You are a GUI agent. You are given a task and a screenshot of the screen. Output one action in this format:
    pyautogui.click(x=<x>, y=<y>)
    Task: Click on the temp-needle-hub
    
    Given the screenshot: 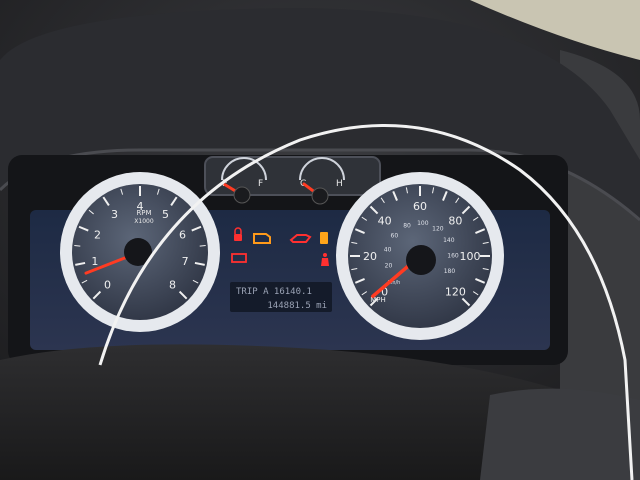 What is the action you would take?
    pyautogui.click(x=320, y=196)
    